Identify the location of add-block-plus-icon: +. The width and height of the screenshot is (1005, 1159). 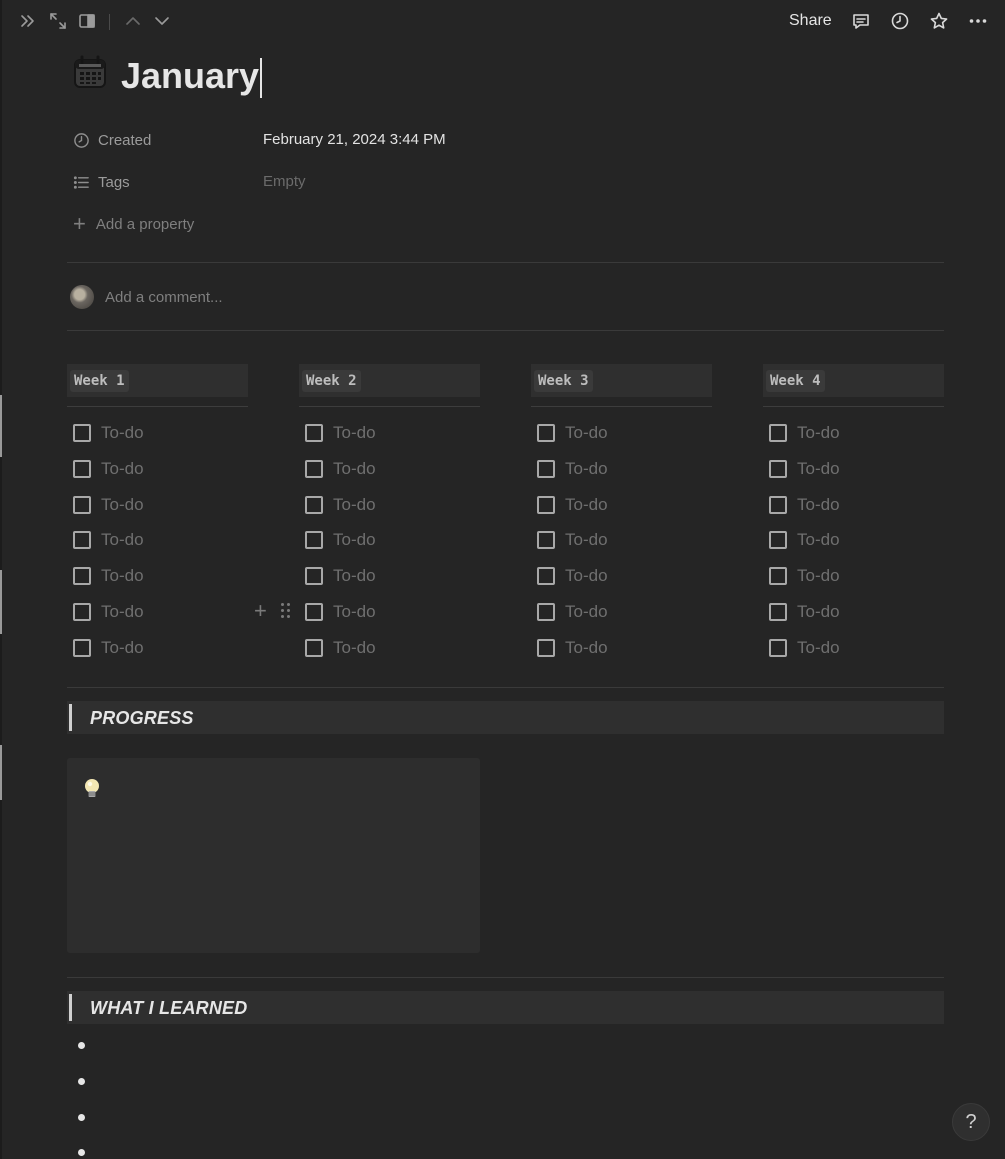
(260, 611).